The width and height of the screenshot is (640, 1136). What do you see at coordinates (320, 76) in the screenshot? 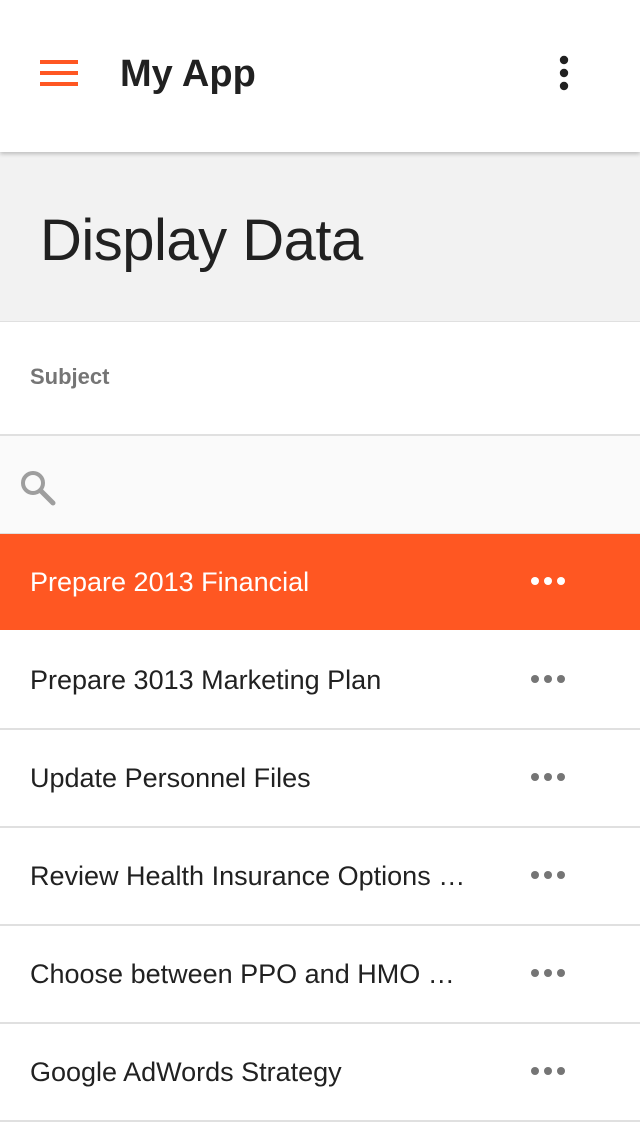
I see `app-bar: My App` at bounding box center [320, 76].